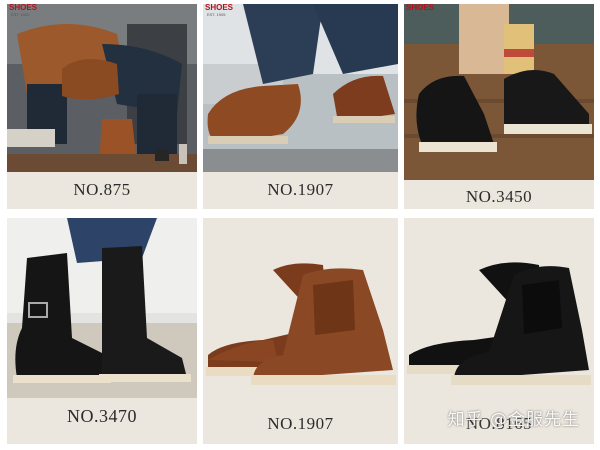 Image resolution: width=600 pixels, height=450 pixels. I want to click on product-card-1907: SHOES EST. 1905 NO.1907, so click(300, 106).